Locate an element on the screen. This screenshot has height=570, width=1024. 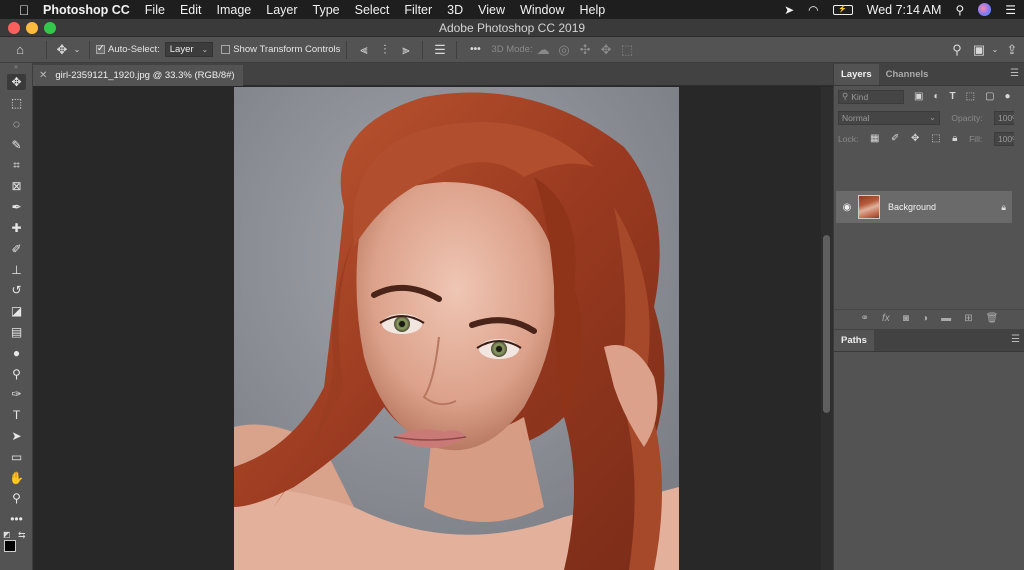
default-colors-icon: ◩ is located at coordinates (7, 534).